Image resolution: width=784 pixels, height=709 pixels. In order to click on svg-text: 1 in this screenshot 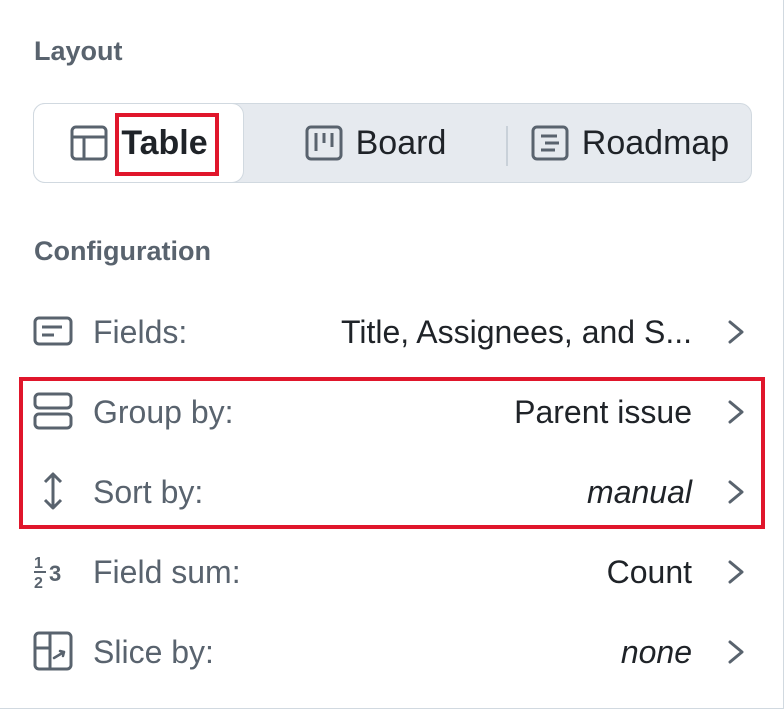, I will do `click(38, 563)`.